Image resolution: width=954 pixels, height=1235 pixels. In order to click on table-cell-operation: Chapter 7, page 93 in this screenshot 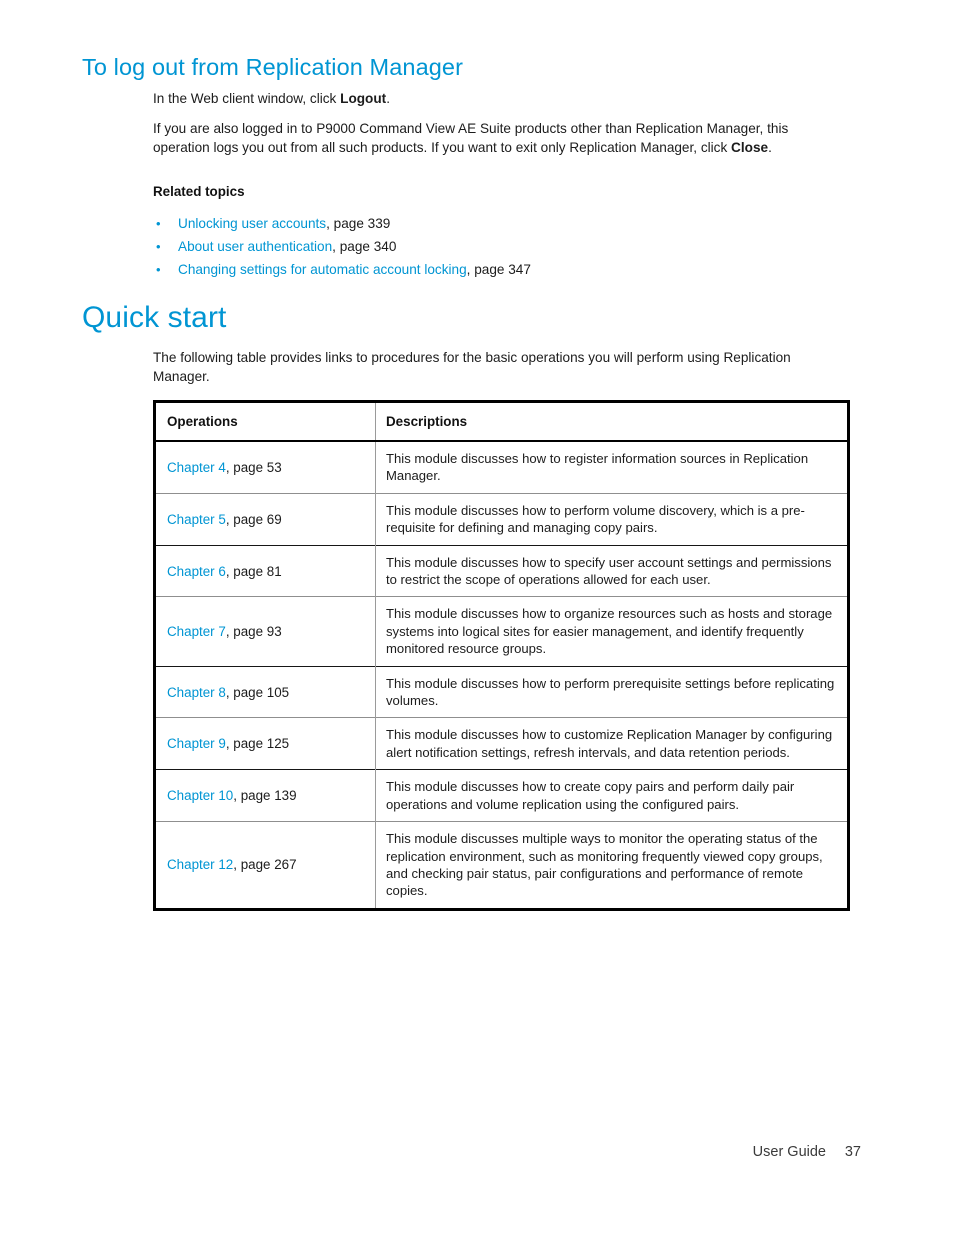, I will do `click(265, 631)`.